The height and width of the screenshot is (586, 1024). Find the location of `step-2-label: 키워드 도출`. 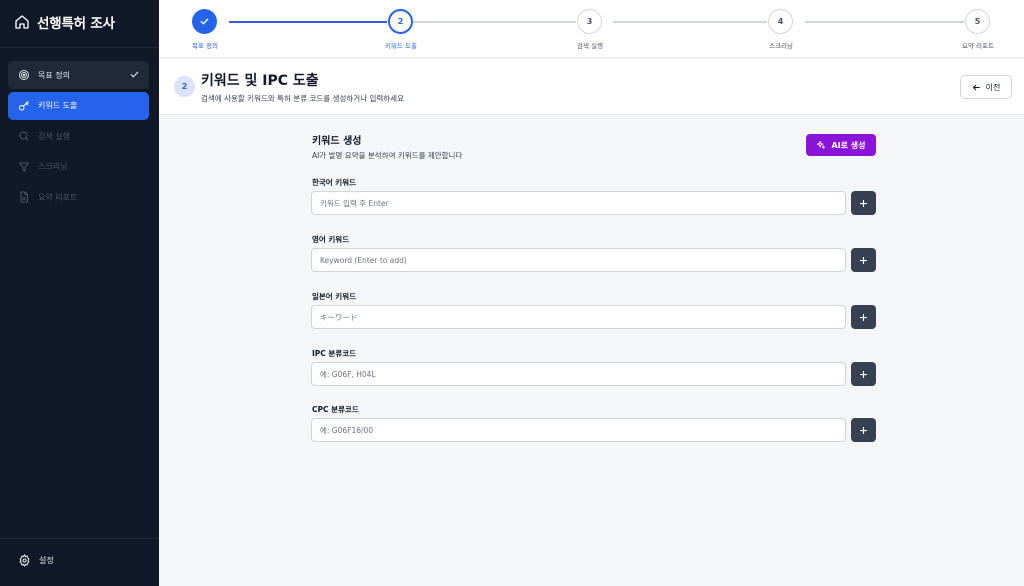

step-2-label: 키워드 도출 is located at coordinates (401, 46).